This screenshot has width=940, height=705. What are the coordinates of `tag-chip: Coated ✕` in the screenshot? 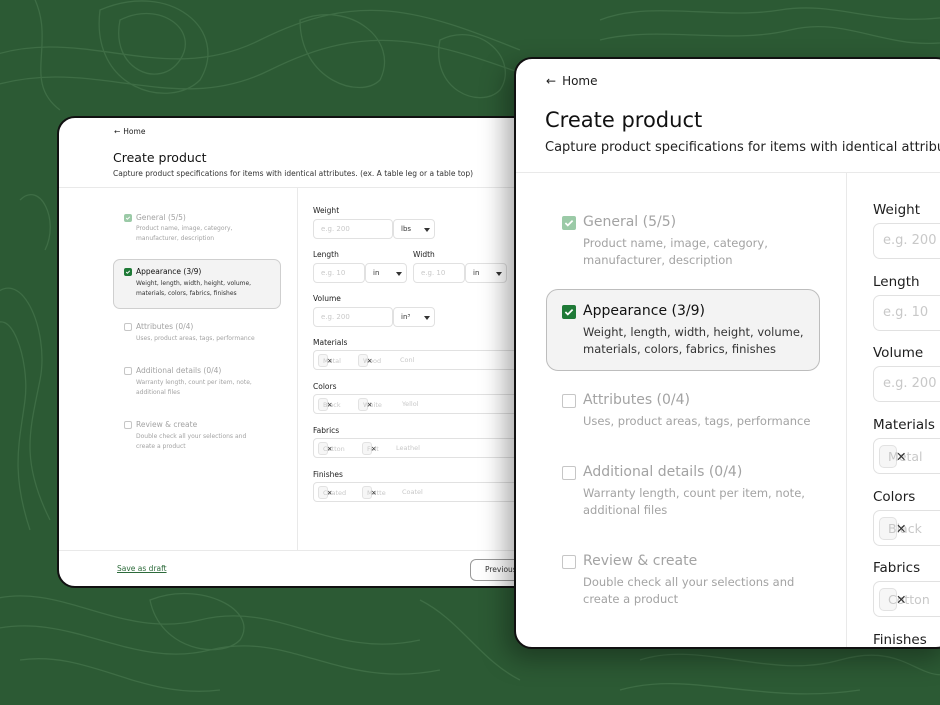 It's located at (332, 492).